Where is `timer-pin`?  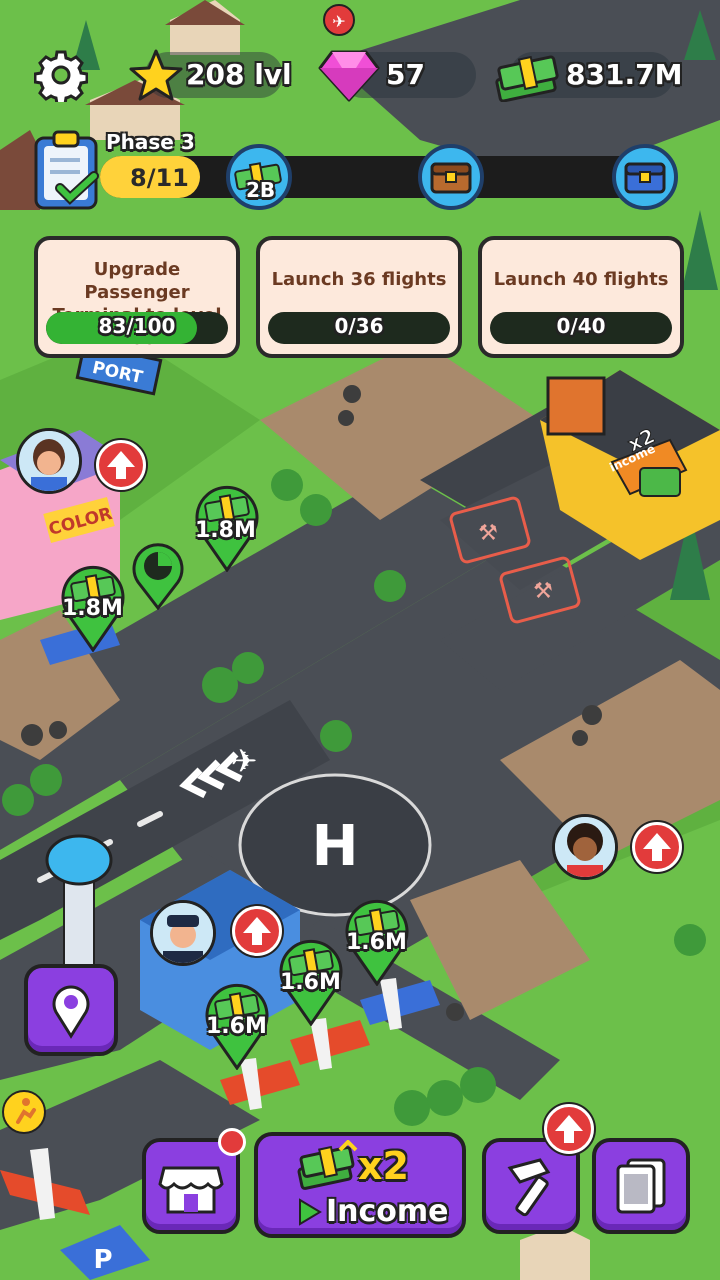
timer-pin is located at coordinates (158, 575).